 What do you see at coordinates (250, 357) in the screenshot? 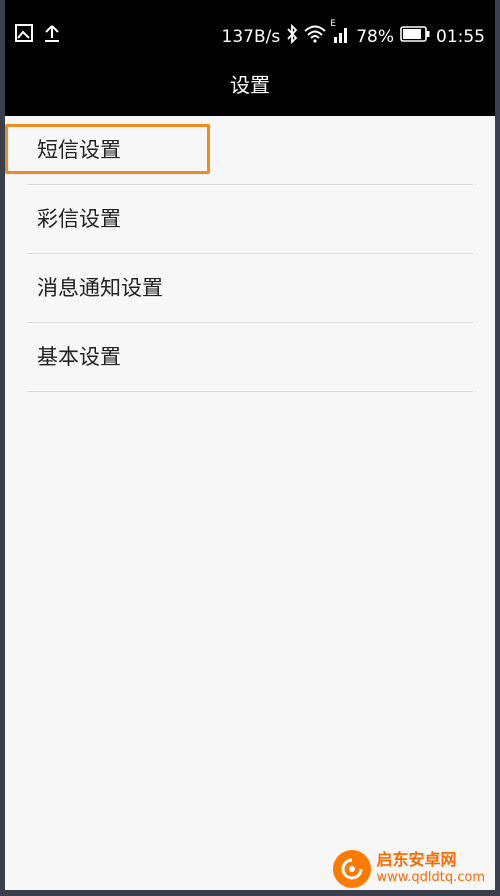
I see `settings-item-general: 基本设置` at bounding box center [250, 357].